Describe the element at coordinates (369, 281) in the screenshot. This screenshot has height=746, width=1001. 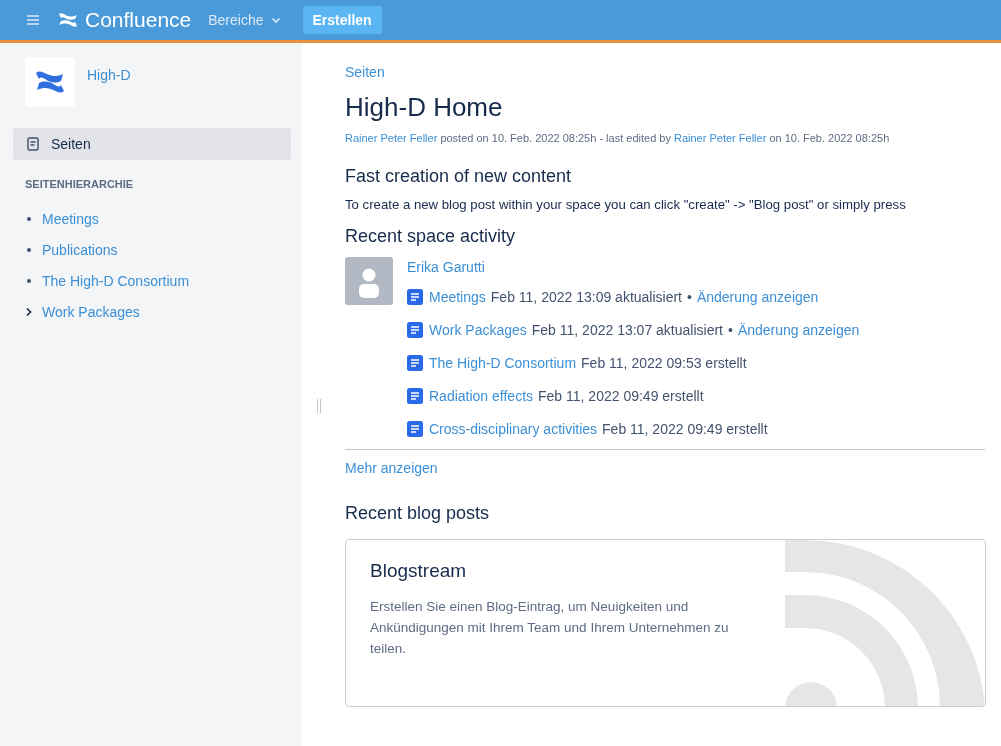
I see `avatar-icon` at that location.